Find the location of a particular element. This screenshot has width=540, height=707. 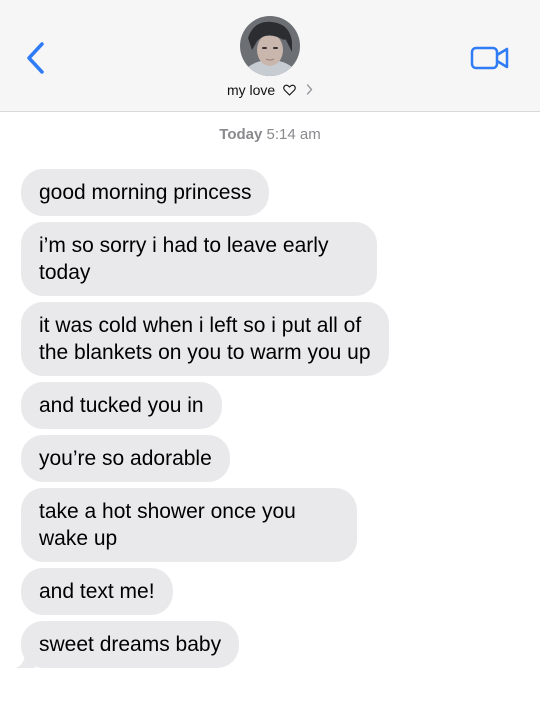

avatar-image is located at coordinates (270, 46).